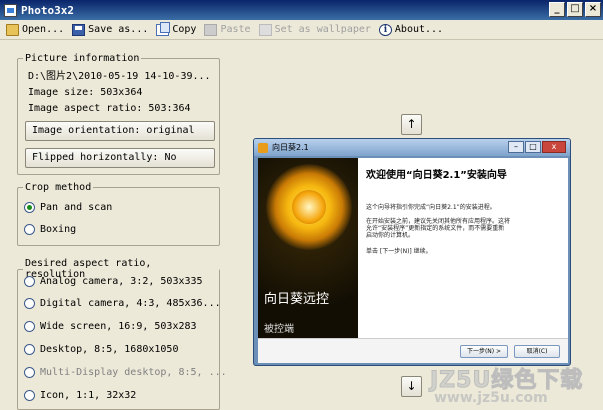 The image size is (603, 410). I want to click on crop-boxing-label: Boxing, so click(58, 229).